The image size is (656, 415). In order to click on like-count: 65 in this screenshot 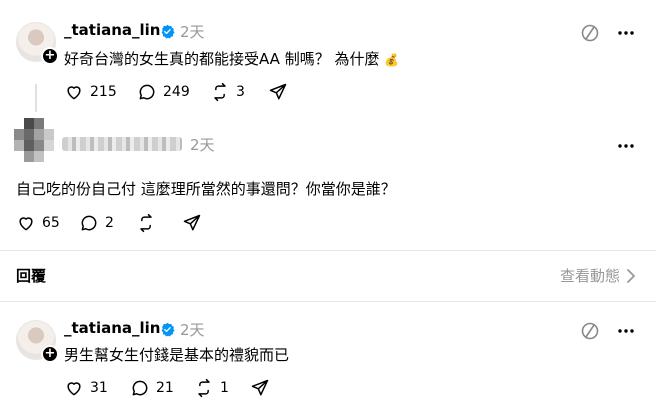, I will do `click(51, 223)`.